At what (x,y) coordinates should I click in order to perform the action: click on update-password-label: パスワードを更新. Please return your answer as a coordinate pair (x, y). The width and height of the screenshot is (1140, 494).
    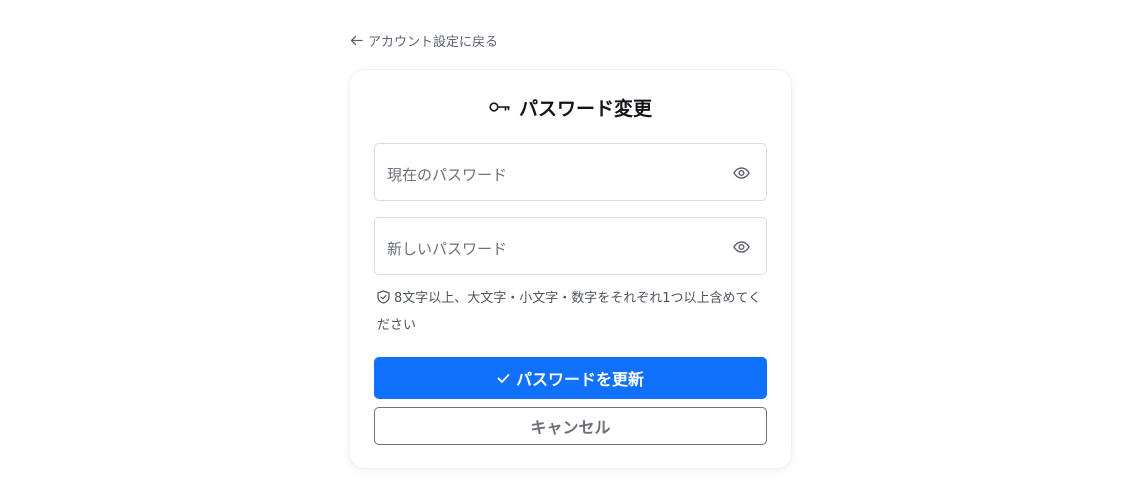
    Looking at the image, I should click on (579, 379).